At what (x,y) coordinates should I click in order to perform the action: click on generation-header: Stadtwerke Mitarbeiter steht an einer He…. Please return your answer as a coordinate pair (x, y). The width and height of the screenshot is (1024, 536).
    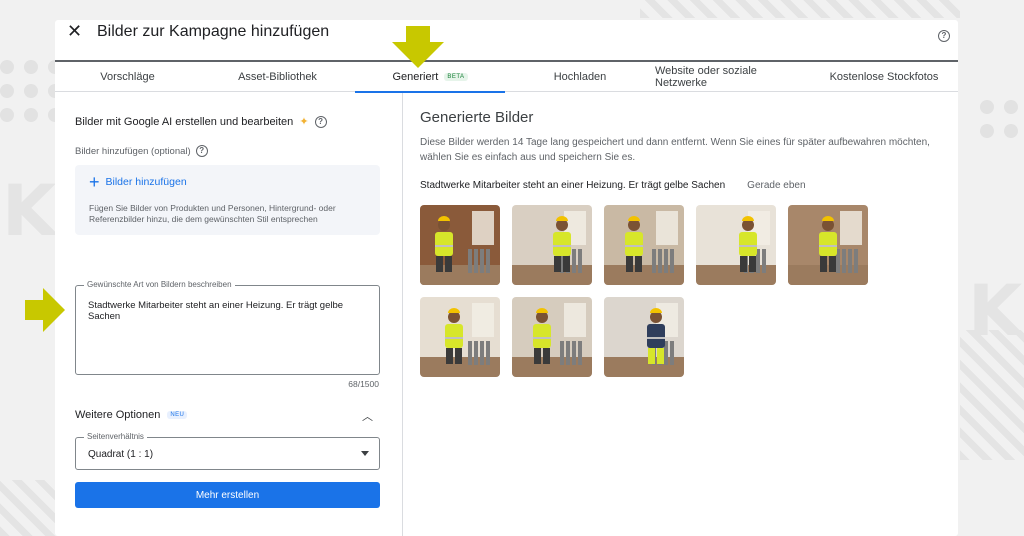
    Looking at the image, I should click on (613, 185).